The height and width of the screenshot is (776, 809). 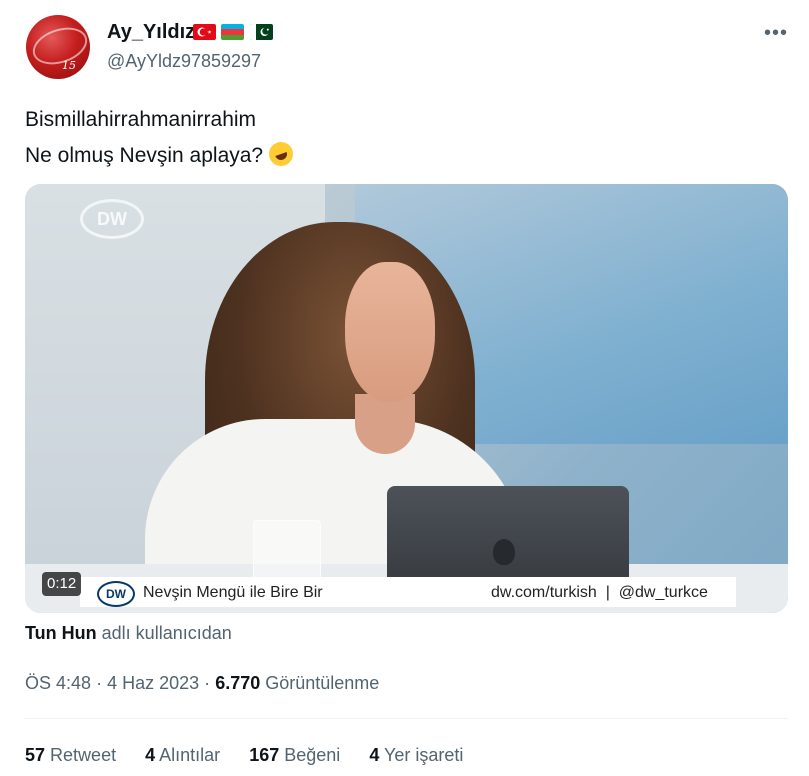 I want to click on likes-label: Beğeni, so click(x=312, y=755).